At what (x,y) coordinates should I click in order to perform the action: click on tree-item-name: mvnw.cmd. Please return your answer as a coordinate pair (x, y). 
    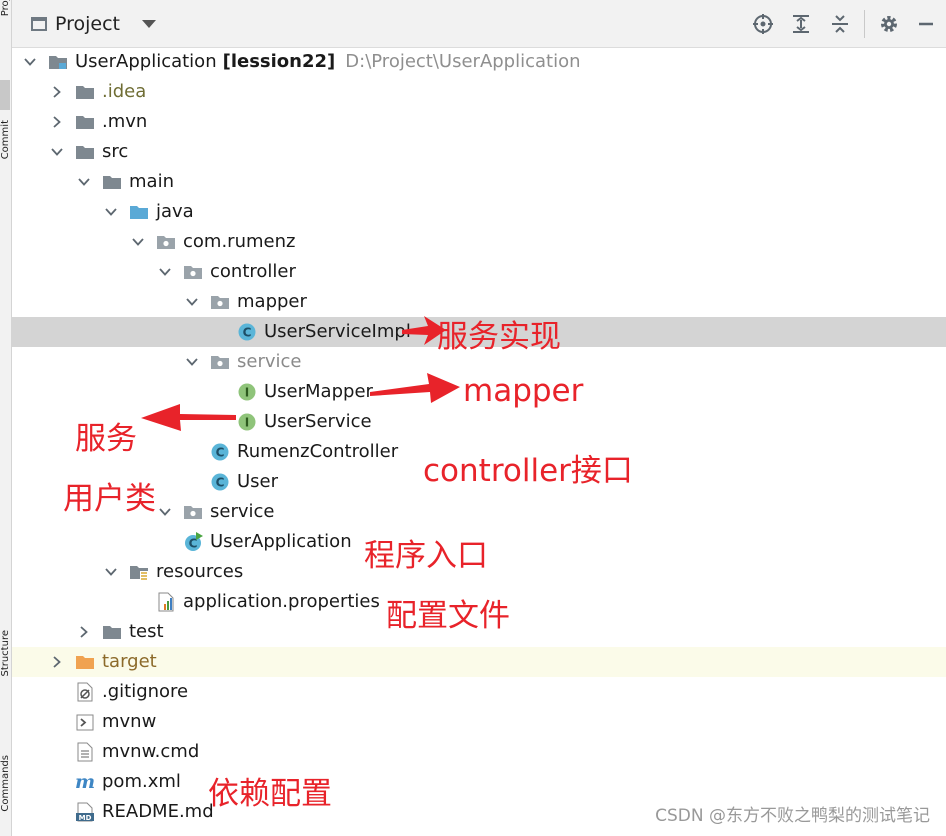
    Looking at the image, I should click on (151, 751).